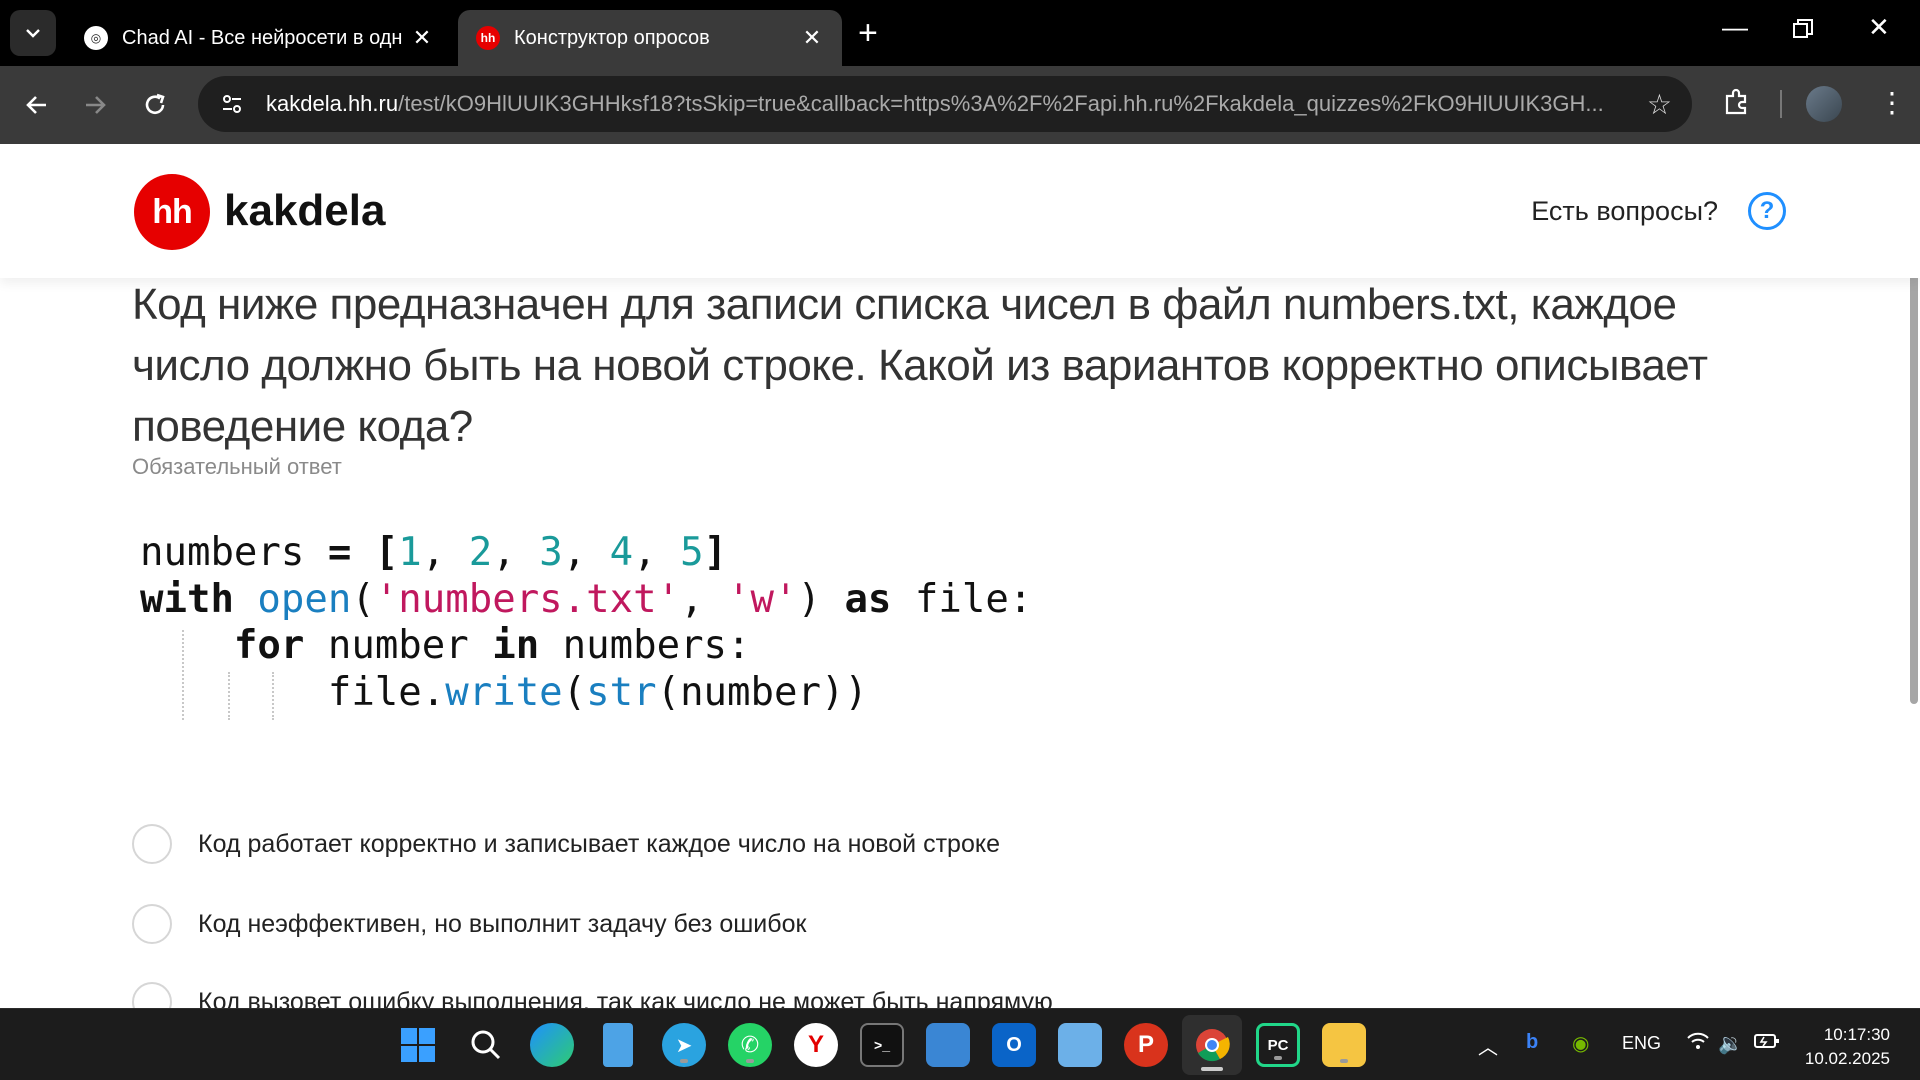 Image resolution: width=1920 pixels, height=1080 pixels. I want to click on reload-icon, so click(155, 105).